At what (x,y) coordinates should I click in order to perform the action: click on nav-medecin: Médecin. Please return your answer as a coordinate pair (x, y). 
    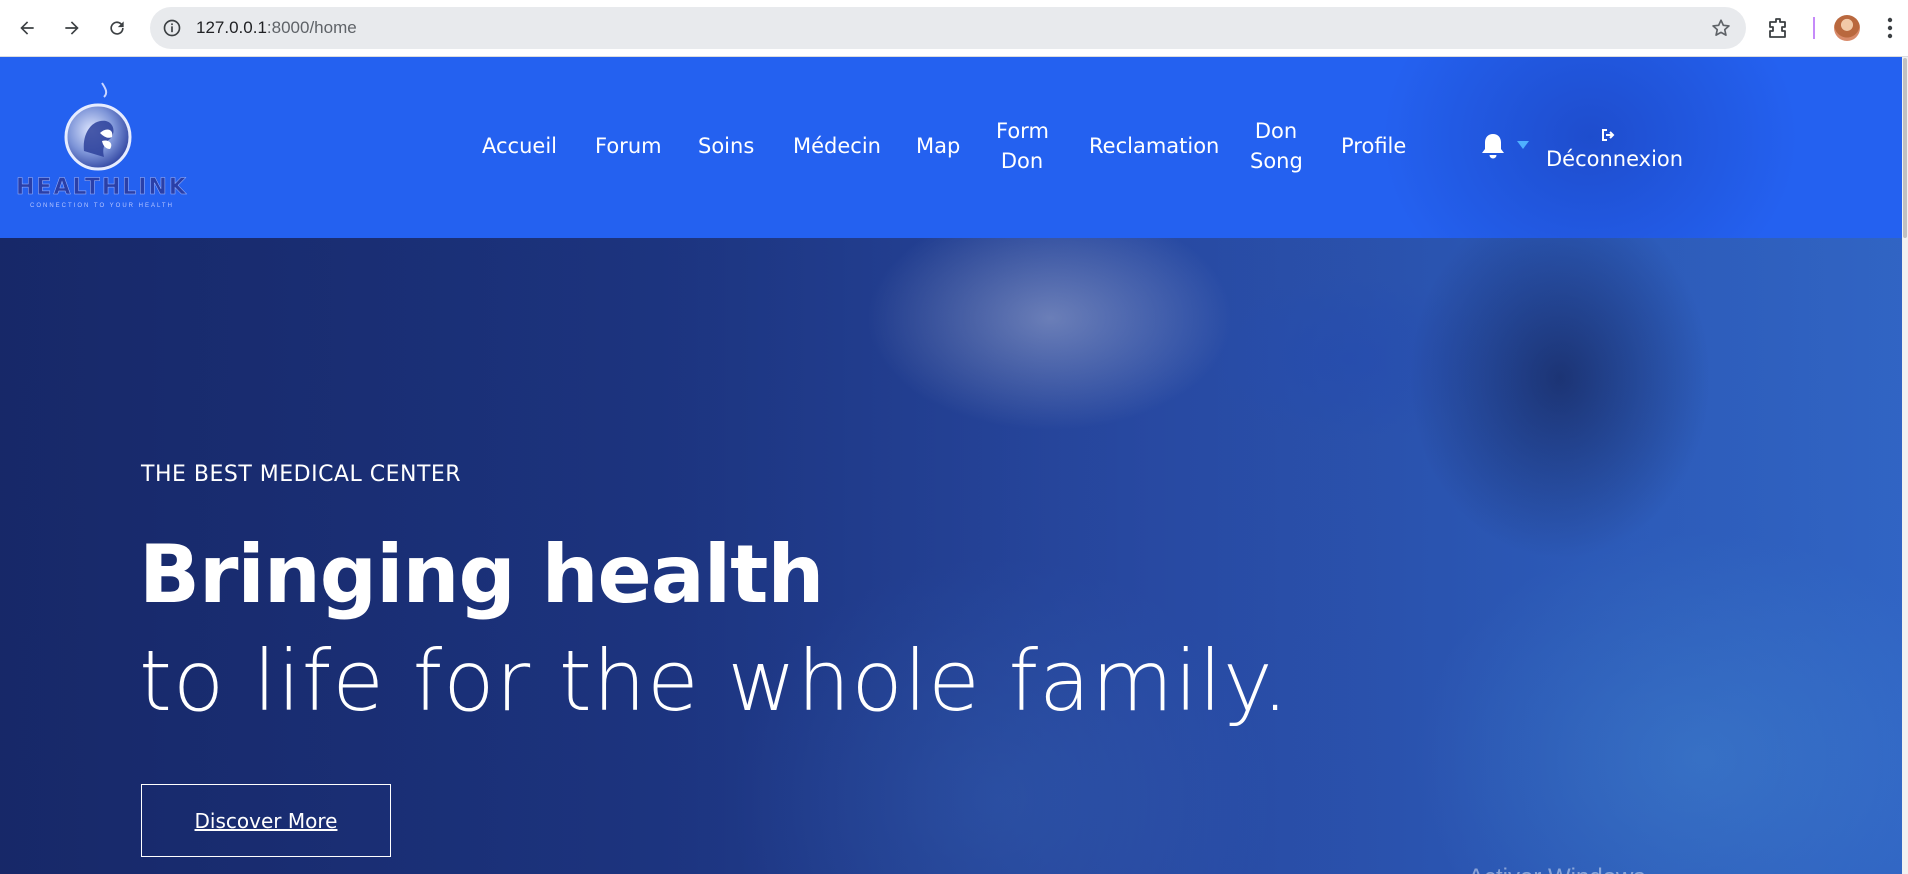
    Looking at the image, I should click on (837, 146).